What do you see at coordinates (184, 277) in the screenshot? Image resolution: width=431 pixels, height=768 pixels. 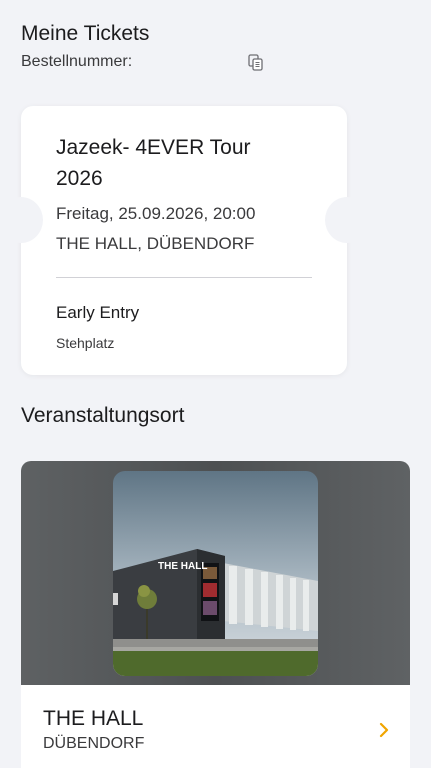 I see `ticket-divider` at bounding box center [184, 277].